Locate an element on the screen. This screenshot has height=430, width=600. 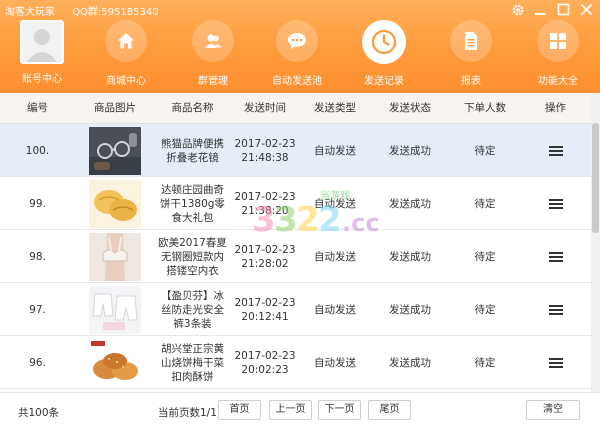
vertical-scrollbar is located at coordinates (595, 242).